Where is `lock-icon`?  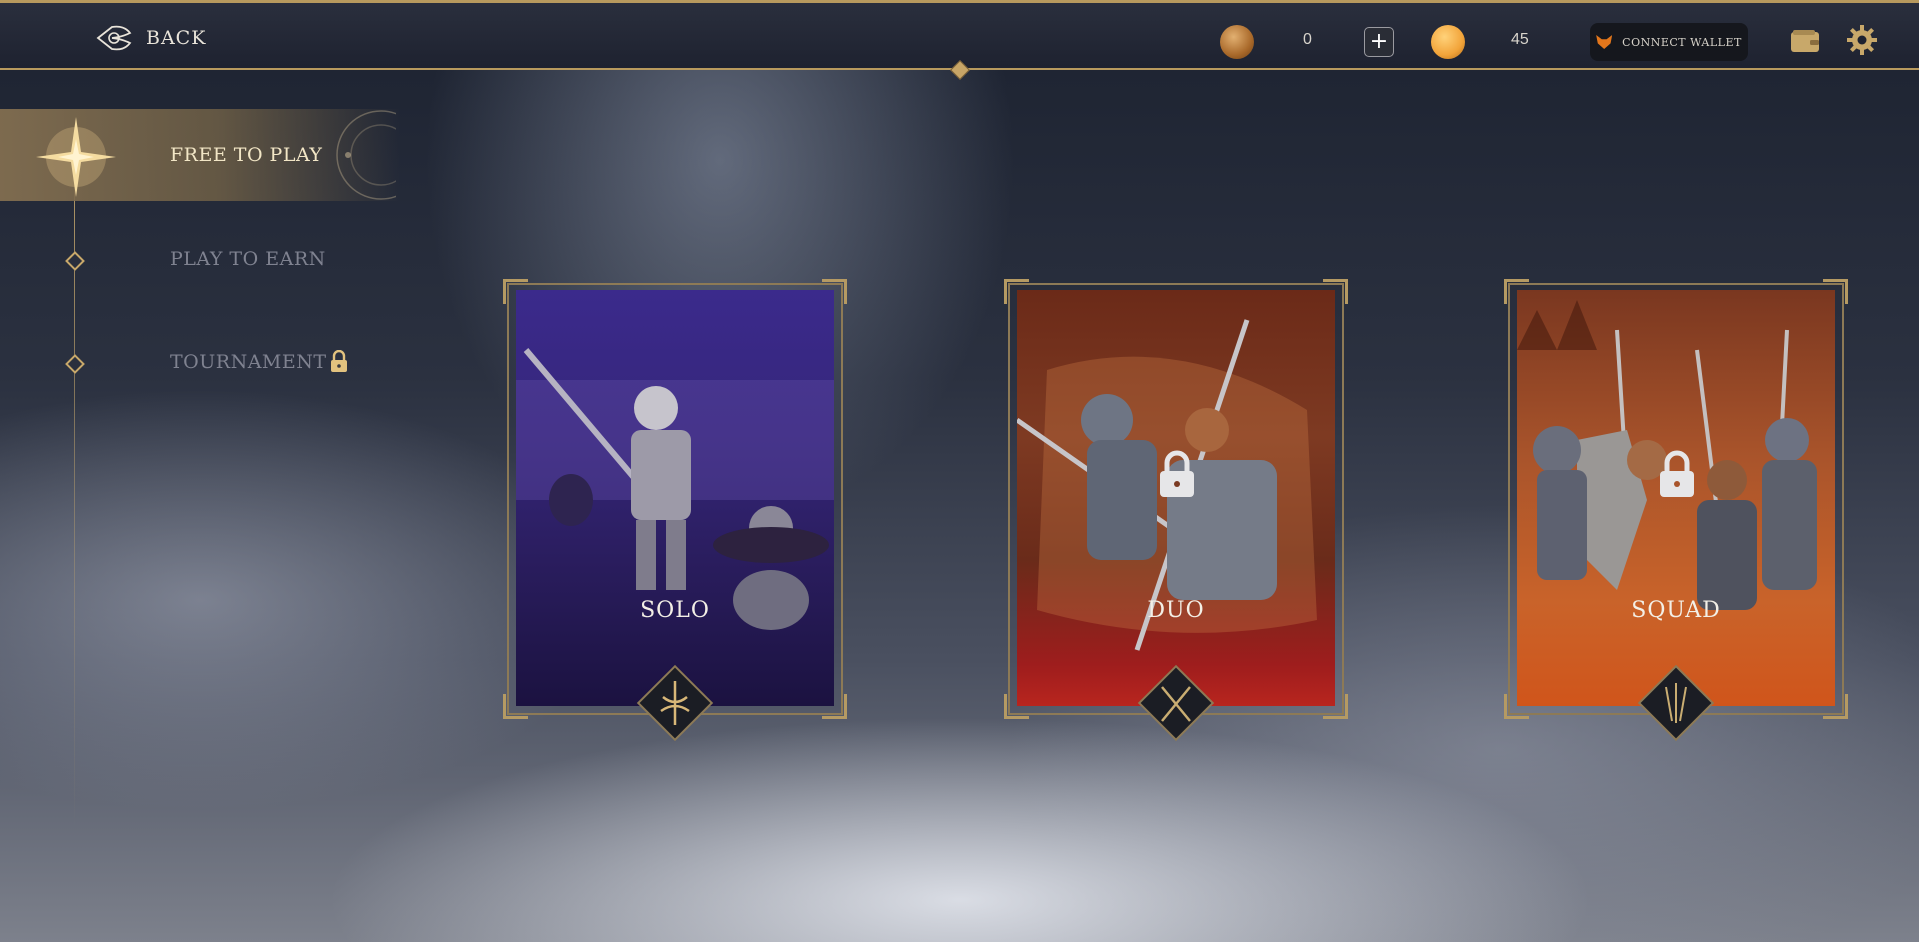 lock-icon is located at coordinates (339, 361).